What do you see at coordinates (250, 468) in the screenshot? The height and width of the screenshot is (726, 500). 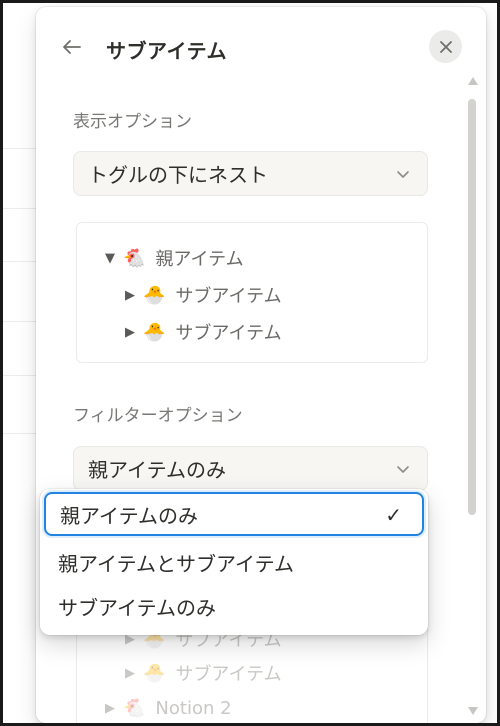 I see `filter-options-select: 親アイテムのみ` at bounding box center [250, 468].